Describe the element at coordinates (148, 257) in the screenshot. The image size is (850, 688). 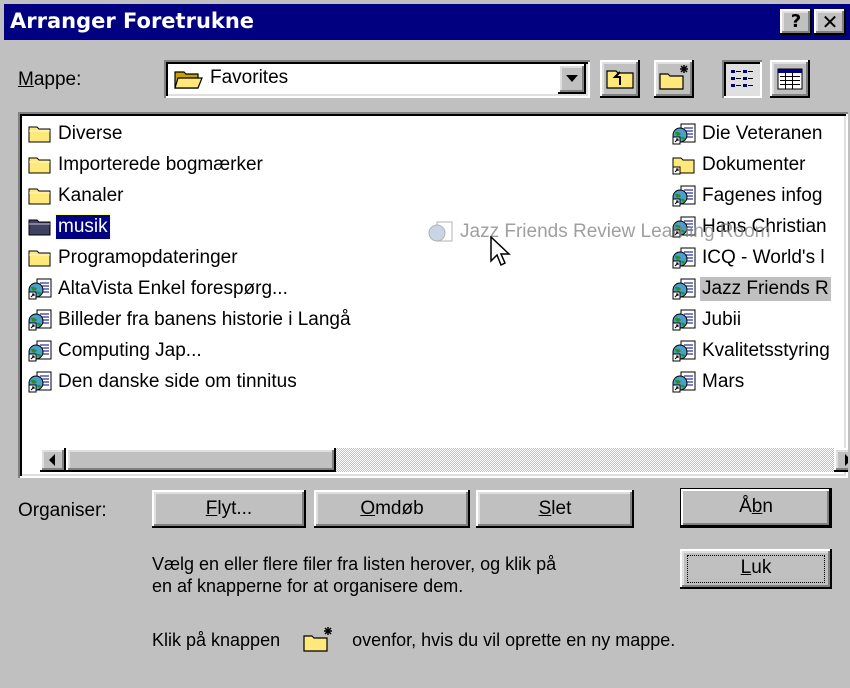
I see `list-item-label: Programopdateringer` at that location.